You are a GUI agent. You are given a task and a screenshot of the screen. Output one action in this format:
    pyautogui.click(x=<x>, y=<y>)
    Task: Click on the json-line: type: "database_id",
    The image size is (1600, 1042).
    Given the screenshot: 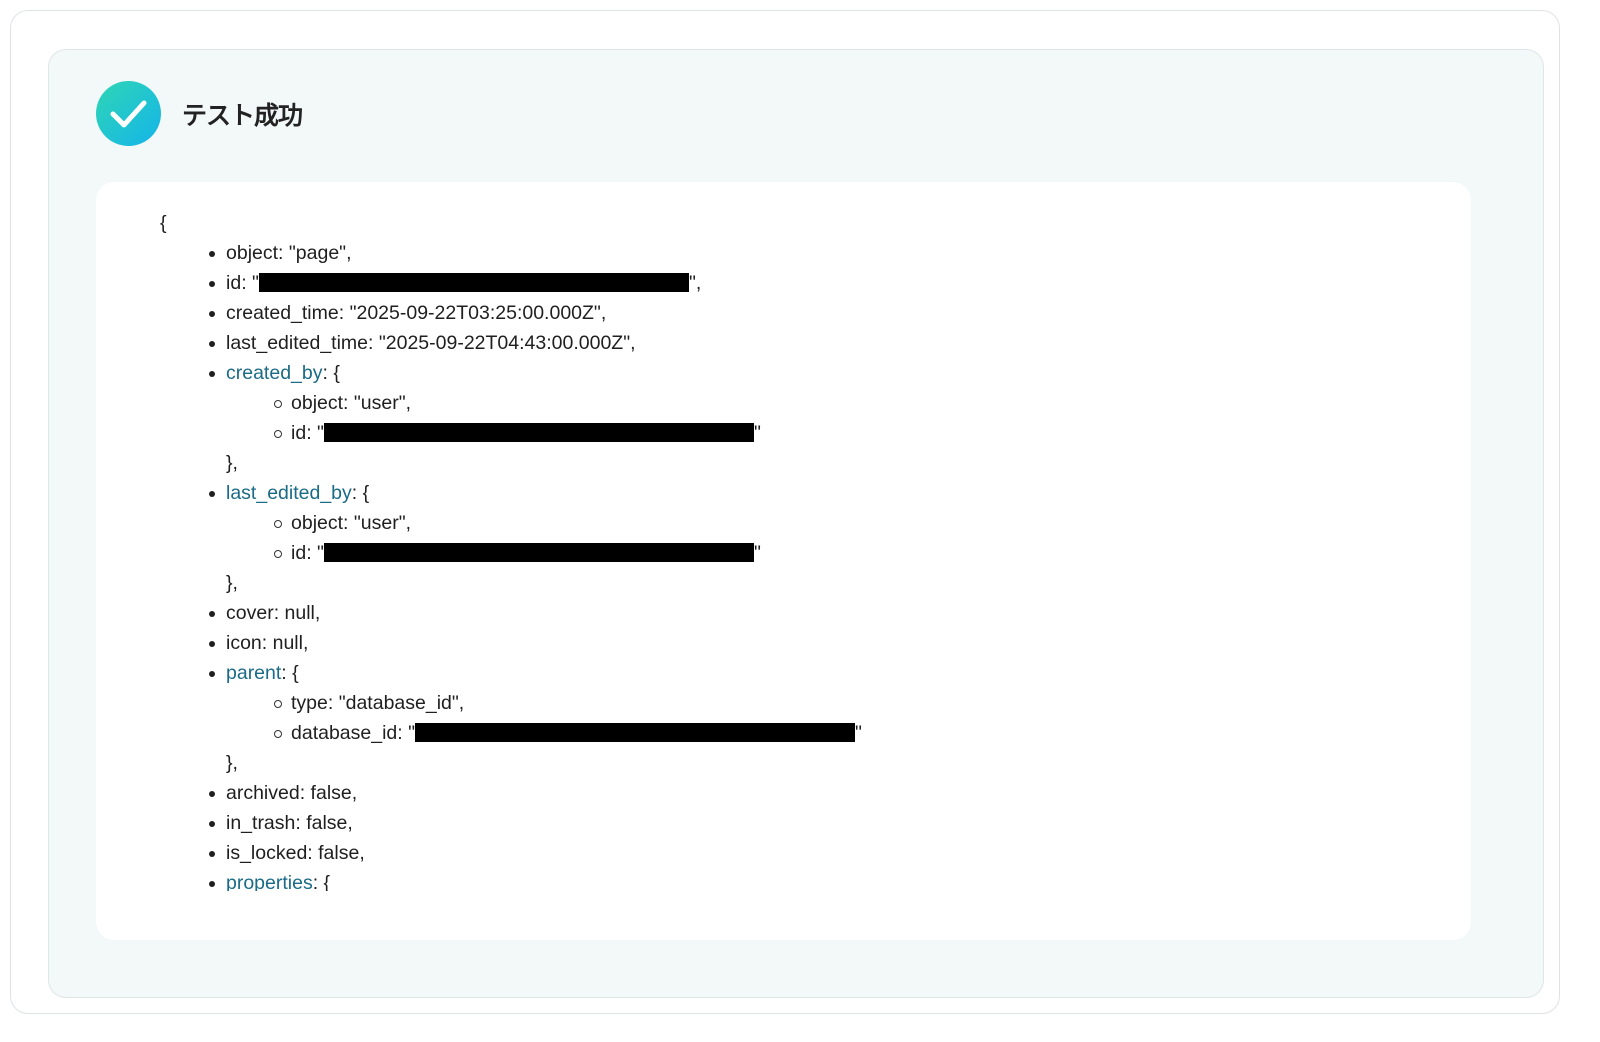 What is the action you would take?
    pyautogui.click(x=369, y=703)
    